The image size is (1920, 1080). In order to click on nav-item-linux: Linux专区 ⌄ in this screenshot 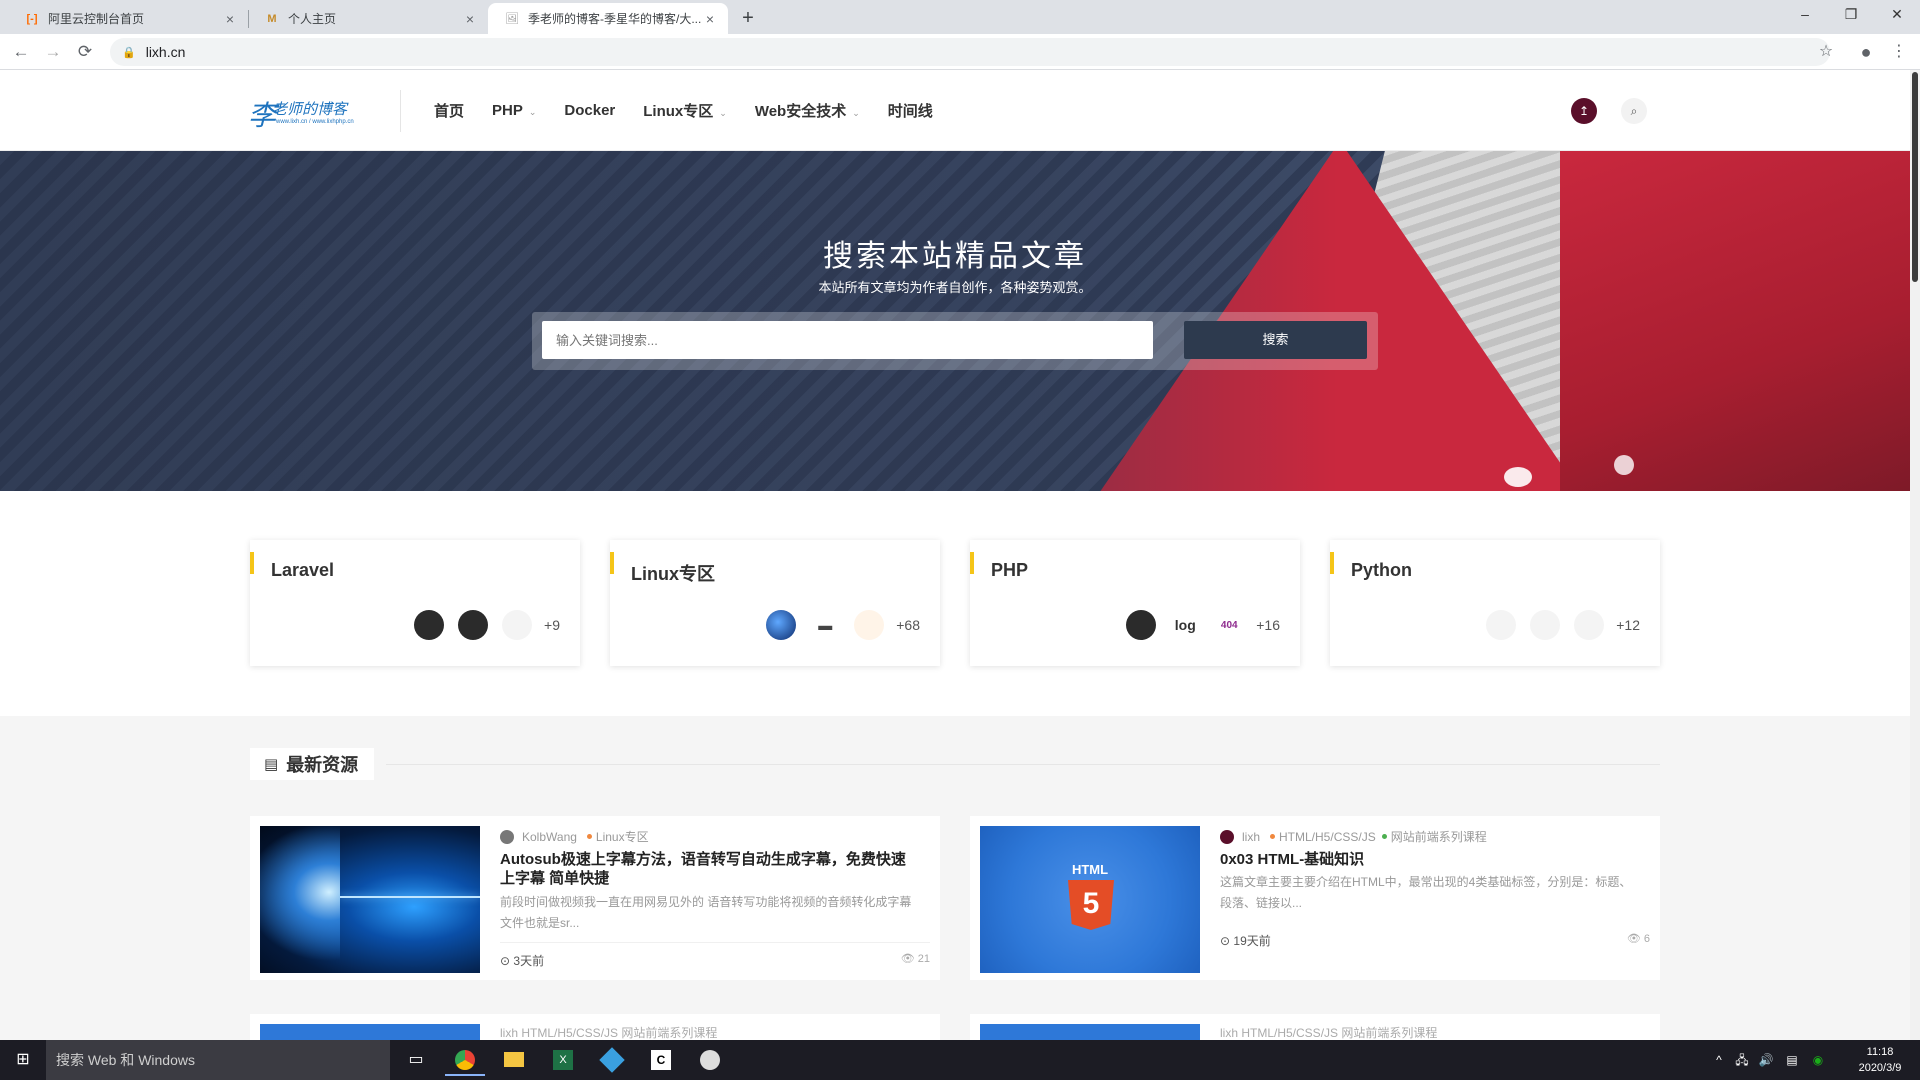, I will do `click(685, 110)`.